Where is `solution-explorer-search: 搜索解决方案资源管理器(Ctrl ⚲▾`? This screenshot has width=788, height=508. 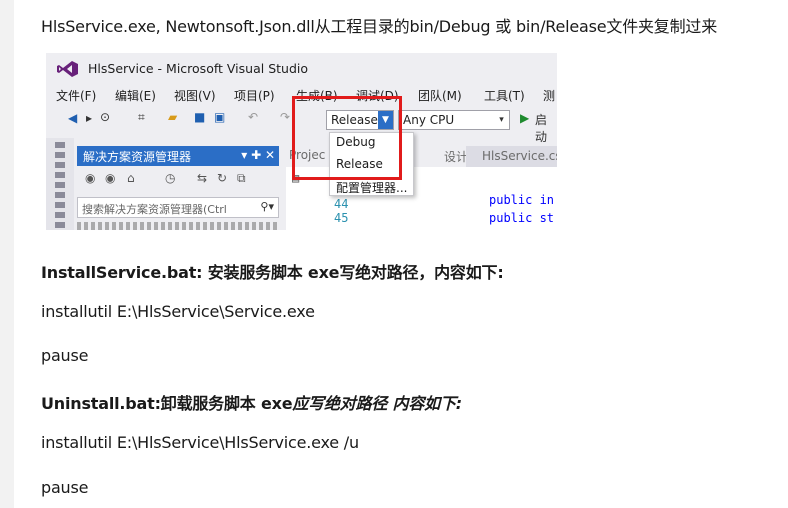 solution-explorer-search: 搜索解决方案资源管理器(Ctrl ⚲▾ is located at coordinates (178, 207).